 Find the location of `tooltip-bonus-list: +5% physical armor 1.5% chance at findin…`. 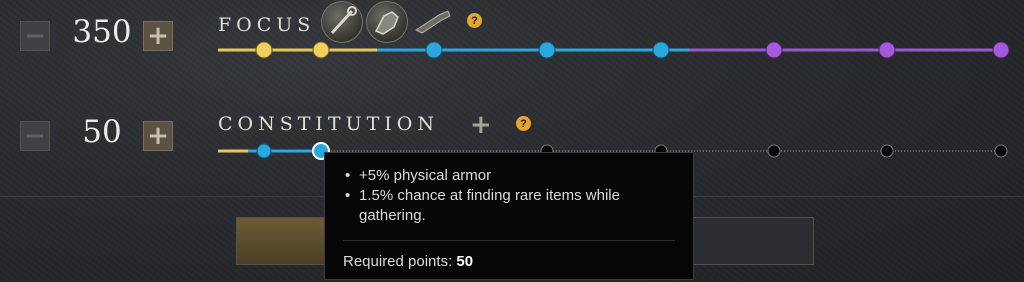

tooltip-bonus-list: +5% physical armor 1.5% chance at findin… is located at coordinates (509, 196).